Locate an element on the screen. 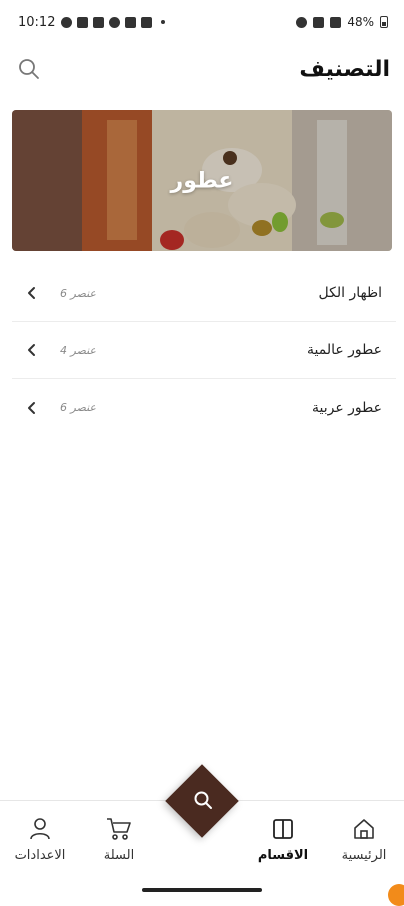 The height and width of the screenshot is (906, 404). category-row-arabic-perfumes: 6 عنصر عطور عربية is located at coordinates (204, 407).